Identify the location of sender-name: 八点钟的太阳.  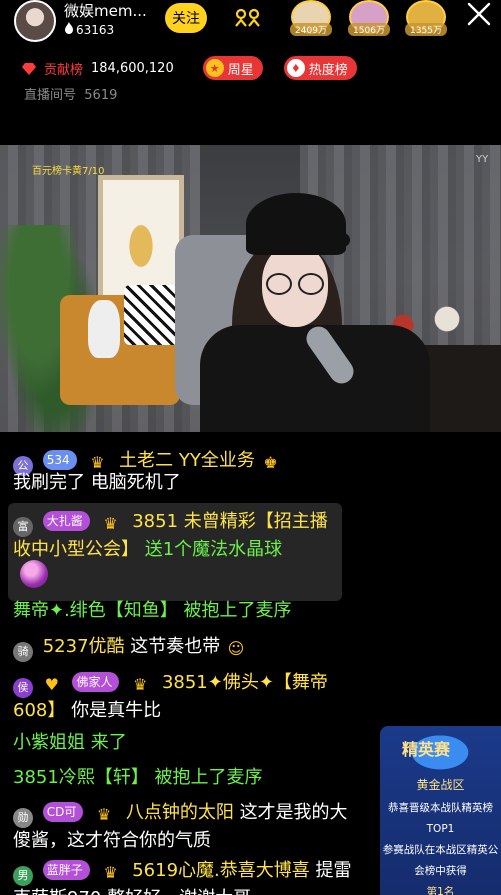
(180, 812).